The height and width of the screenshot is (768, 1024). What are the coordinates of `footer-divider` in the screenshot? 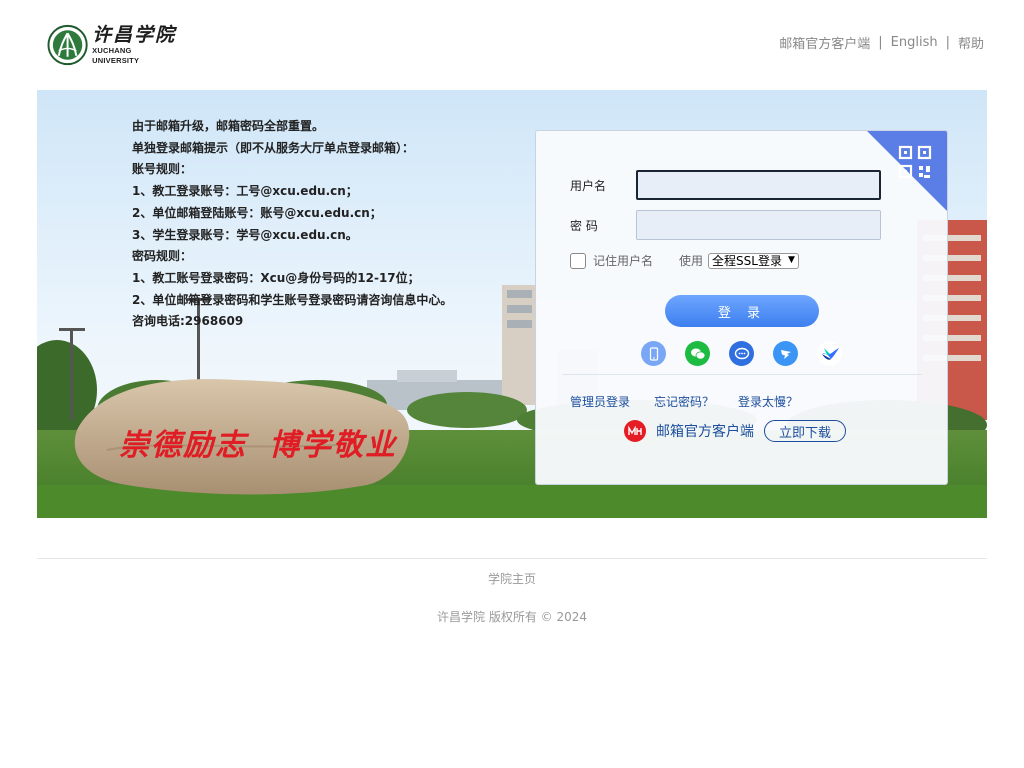 It's located at (512, 558).